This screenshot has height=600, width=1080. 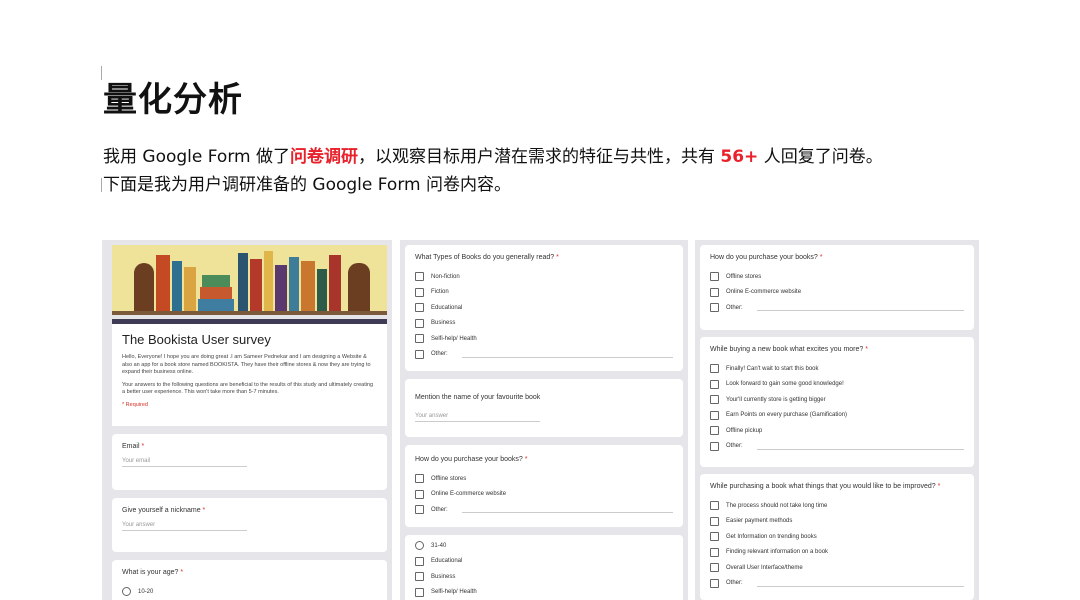 What do you see at coordinates (249, 592) in the screenshot?
I see `radio-option: 10-20` at bounding box center [249, 592].